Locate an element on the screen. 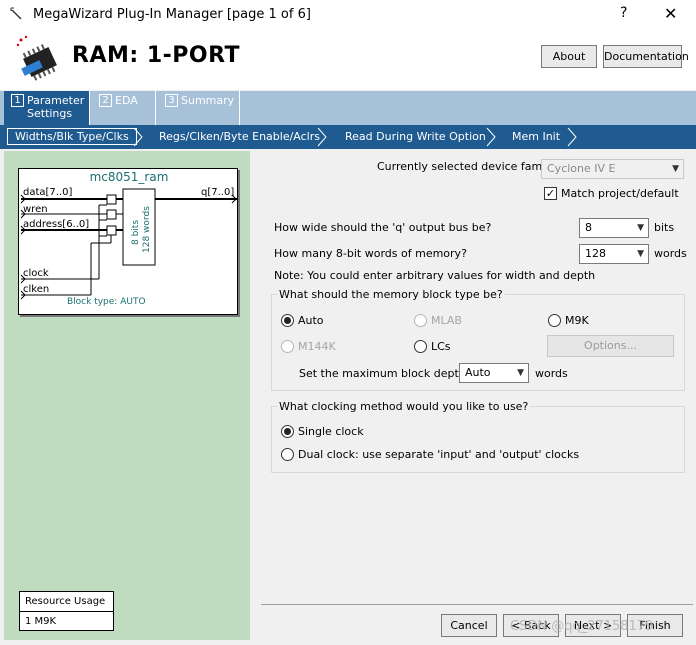  footer-divider is located at coordinates (477, 604).